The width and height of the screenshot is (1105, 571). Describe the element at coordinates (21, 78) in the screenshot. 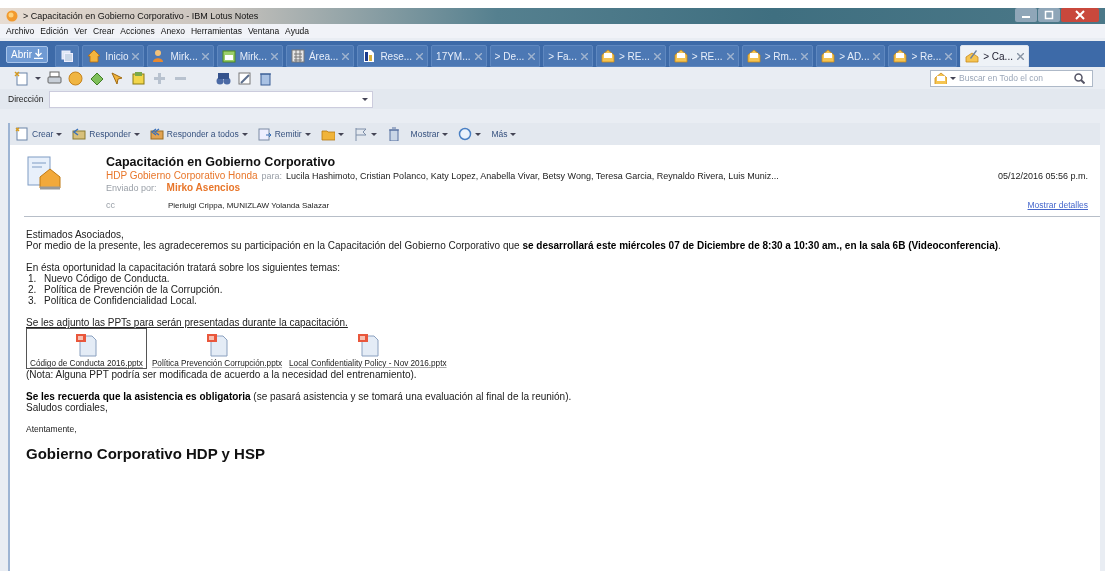

I see `new-document-icon` at that location.